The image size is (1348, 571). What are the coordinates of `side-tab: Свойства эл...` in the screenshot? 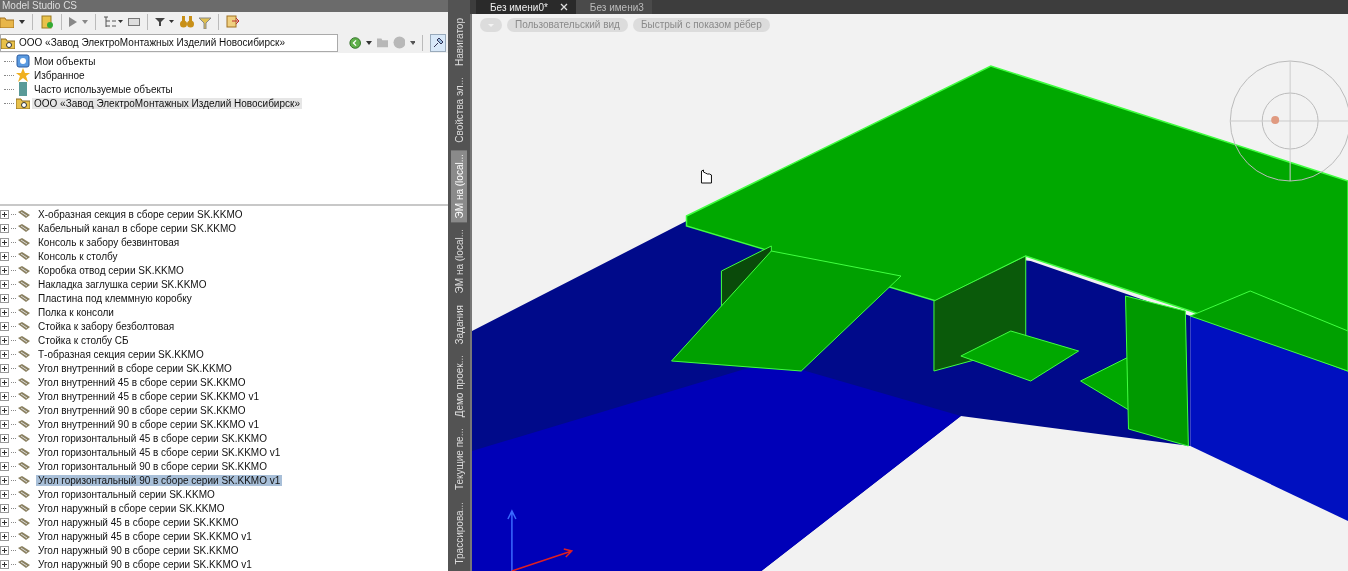 It's located at (459, 110).